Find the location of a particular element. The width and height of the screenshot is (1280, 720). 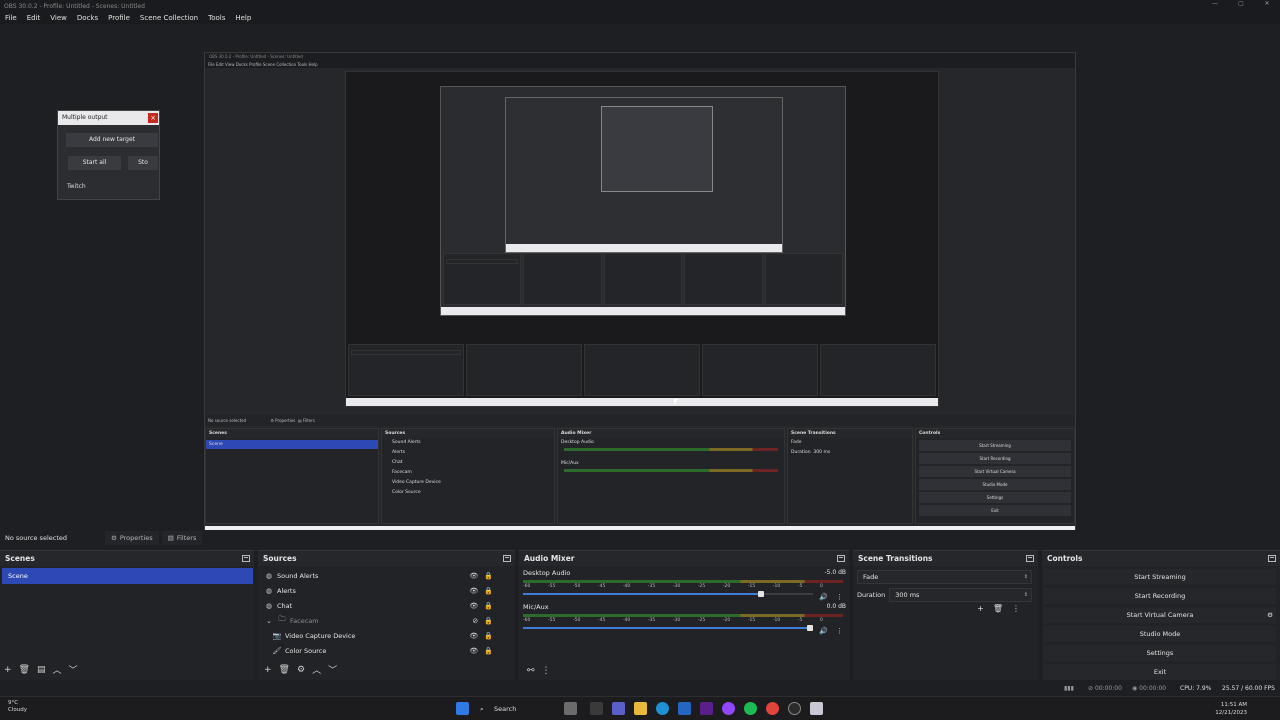

link-icon: ⚯ is located at coordinates (531, 671).